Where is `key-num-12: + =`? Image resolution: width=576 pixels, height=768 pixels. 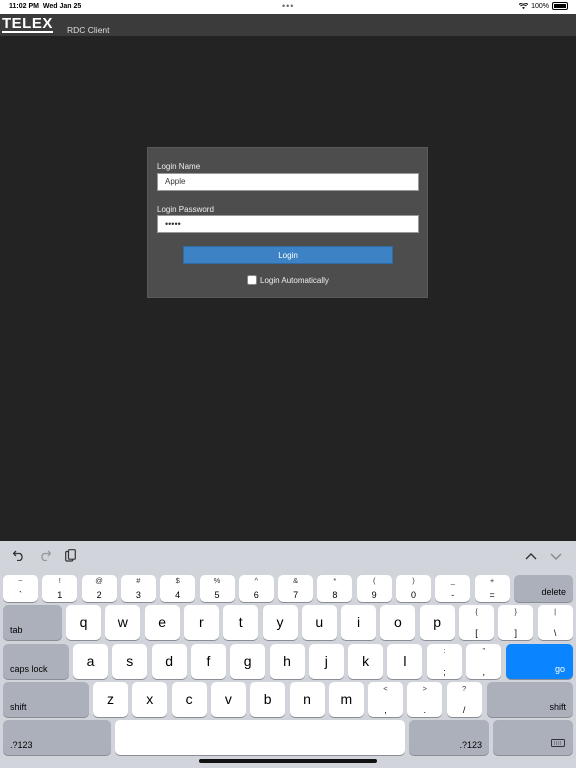 key-num-12: + = is located at coordinates (492, 588).